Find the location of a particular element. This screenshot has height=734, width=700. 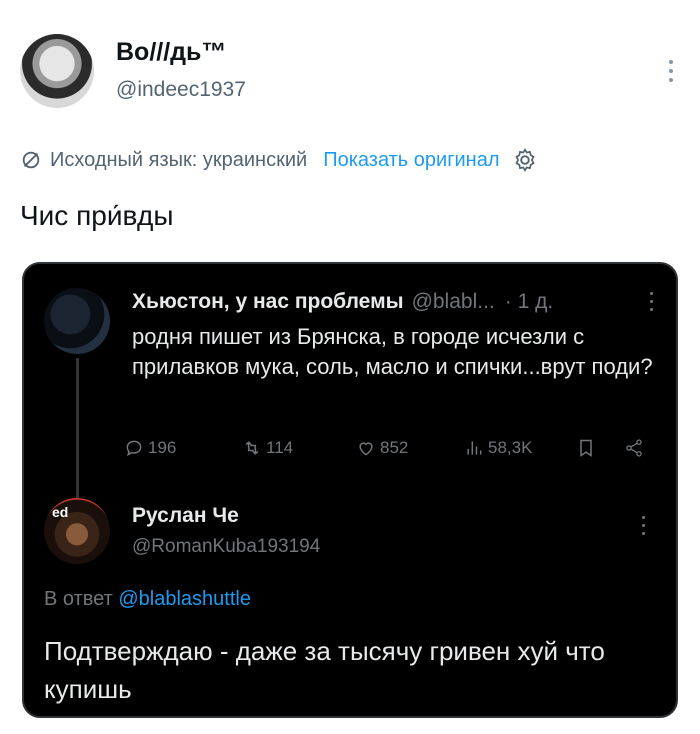

bookmark-button is located at coordinates (588, 448).